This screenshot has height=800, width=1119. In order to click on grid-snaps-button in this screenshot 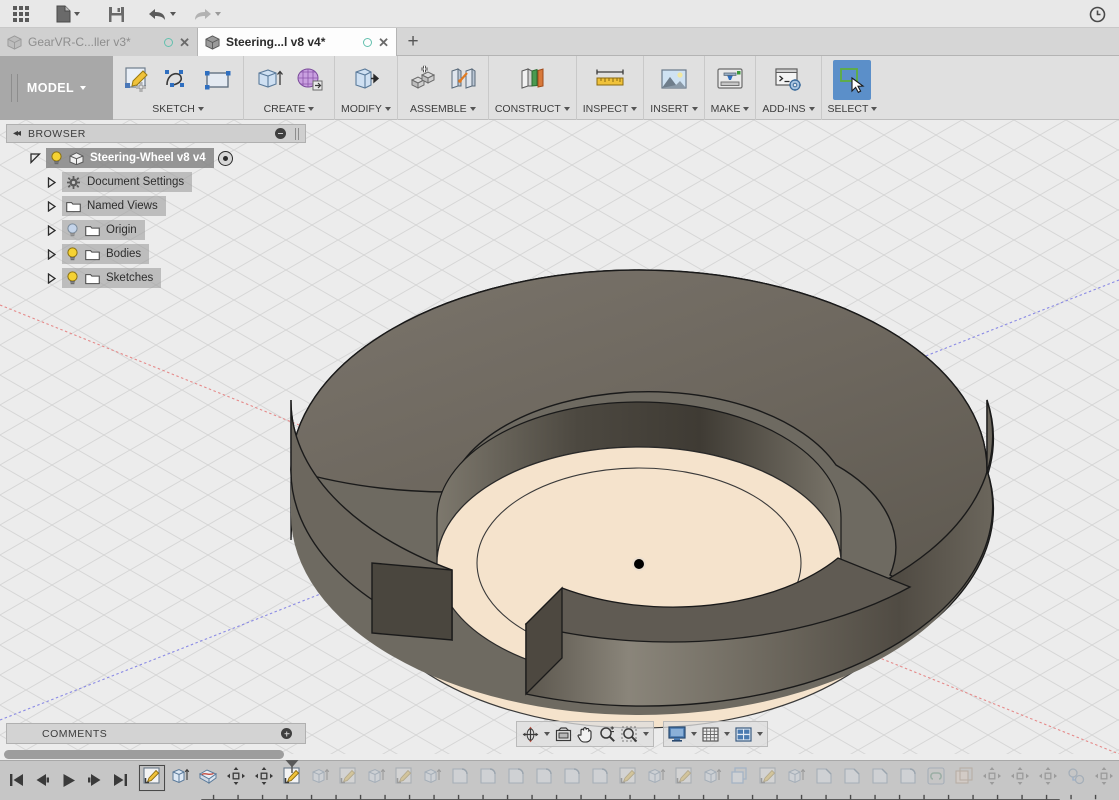, I will do `click(710, 734)`.